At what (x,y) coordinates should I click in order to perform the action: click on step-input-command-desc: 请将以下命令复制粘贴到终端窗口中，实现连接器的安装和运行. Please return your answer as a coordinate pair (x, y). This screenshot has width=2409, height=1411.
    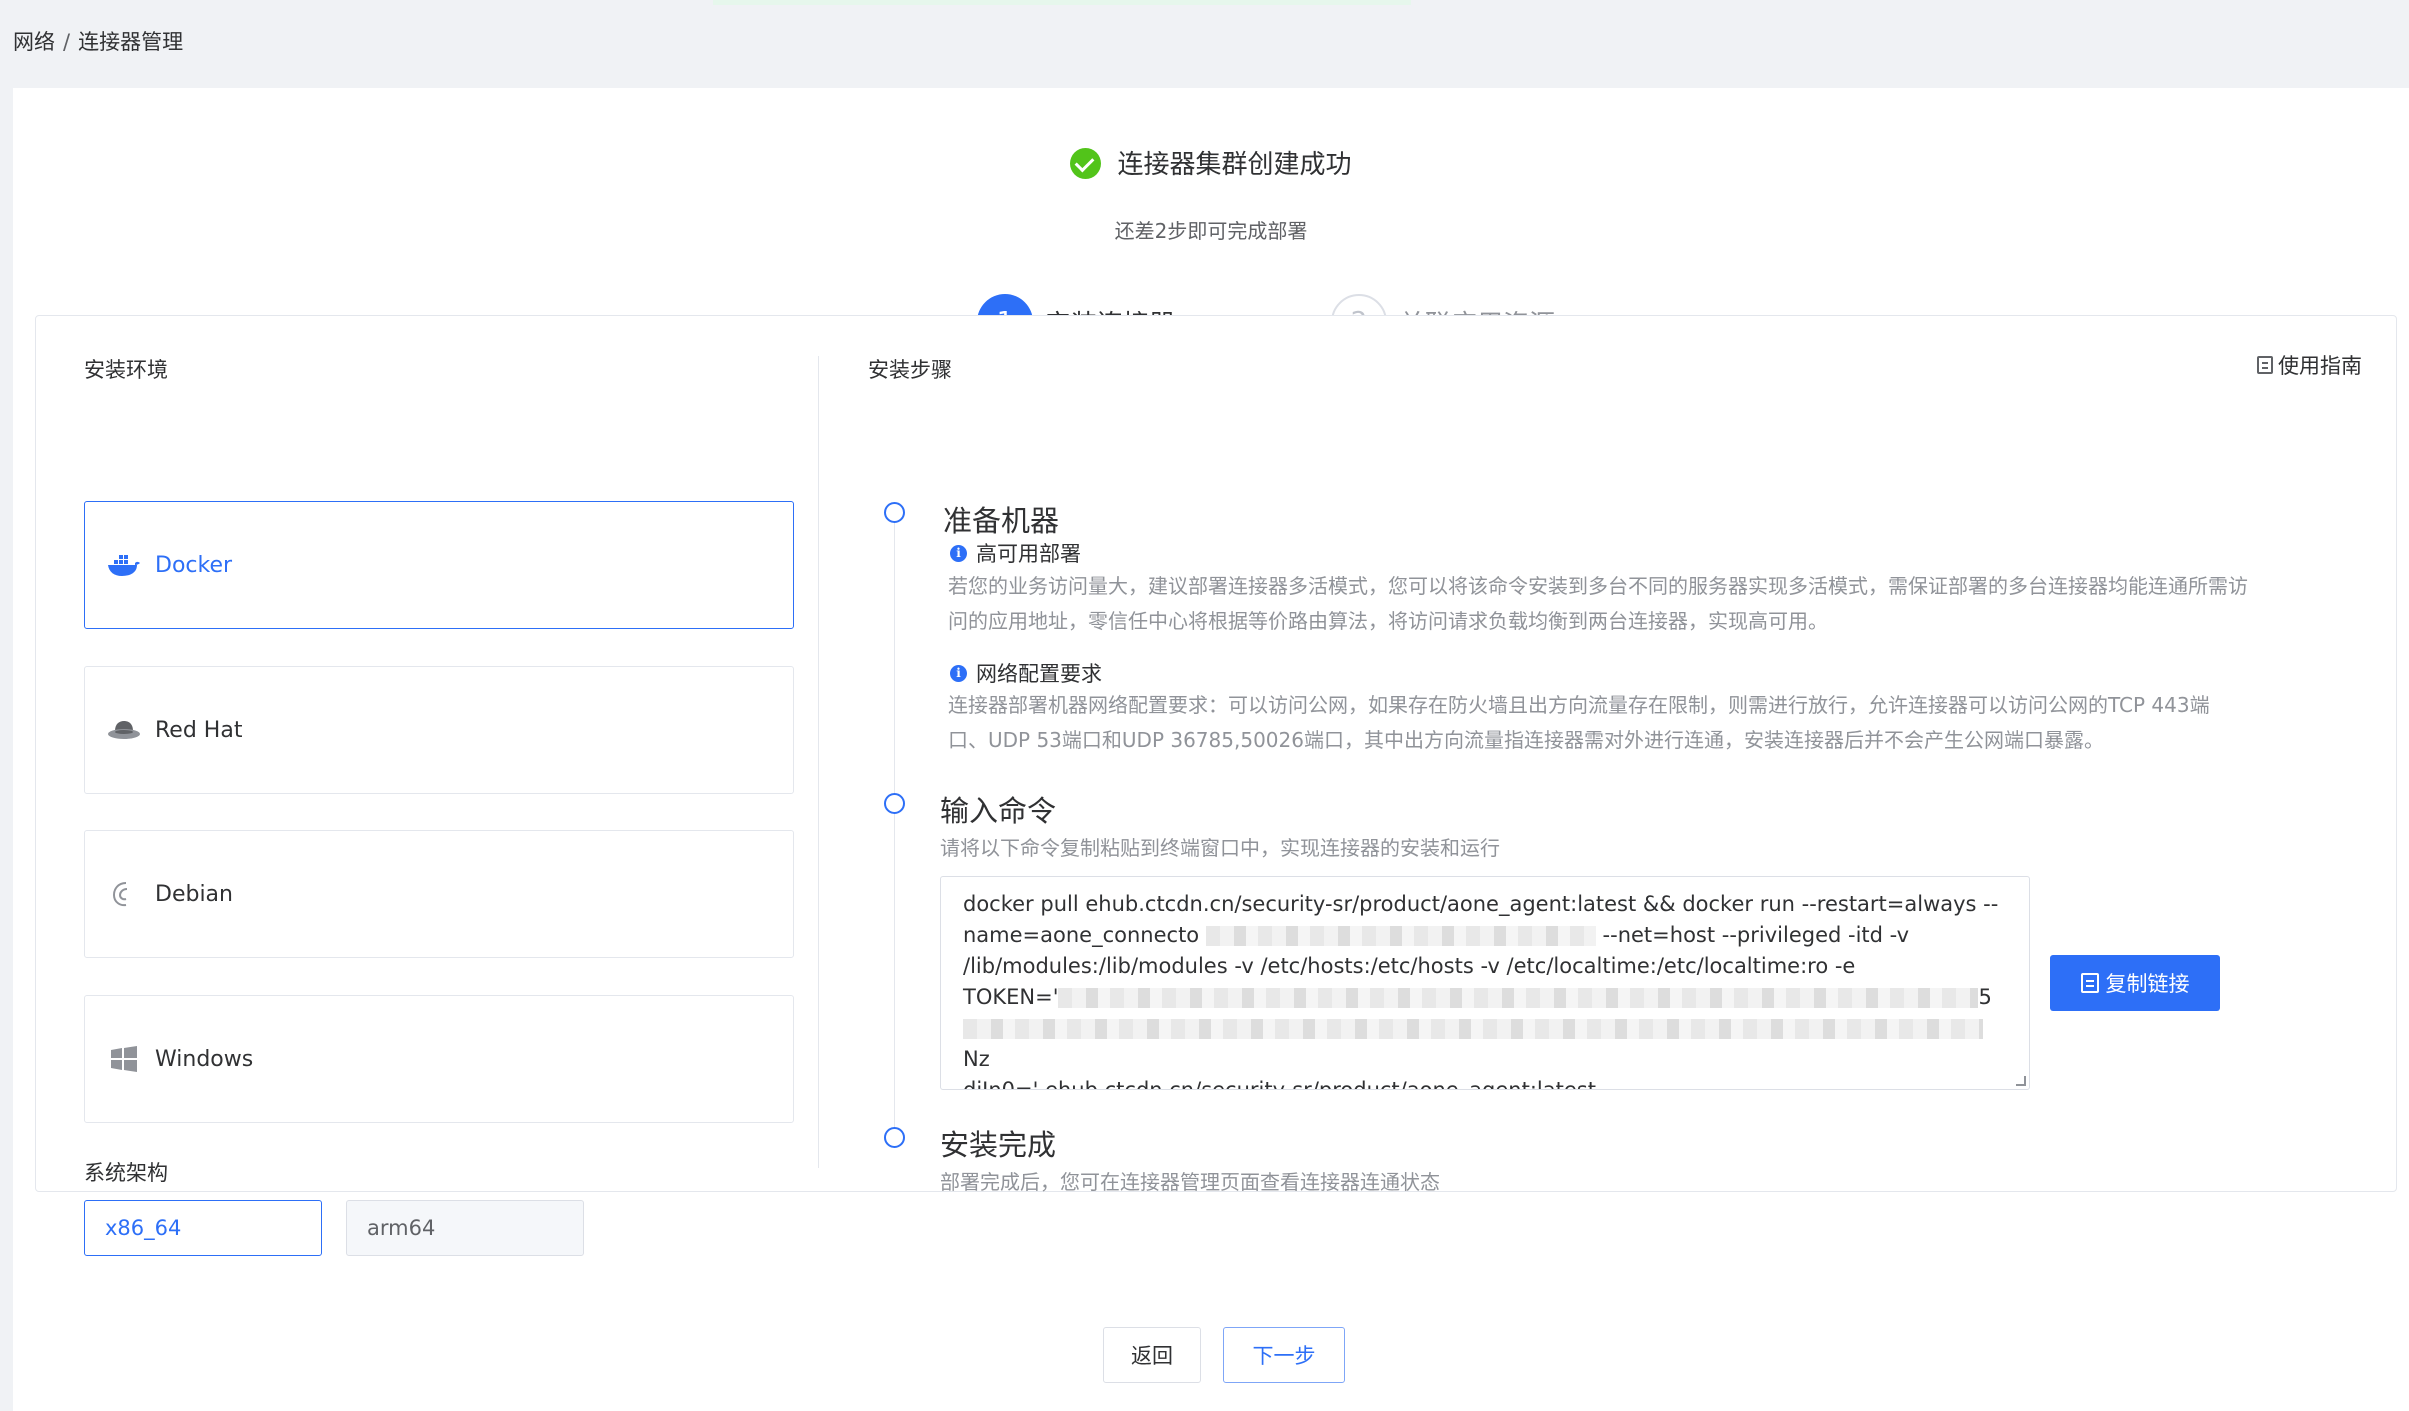
    Looking at the image, I should click on (1220, 848).